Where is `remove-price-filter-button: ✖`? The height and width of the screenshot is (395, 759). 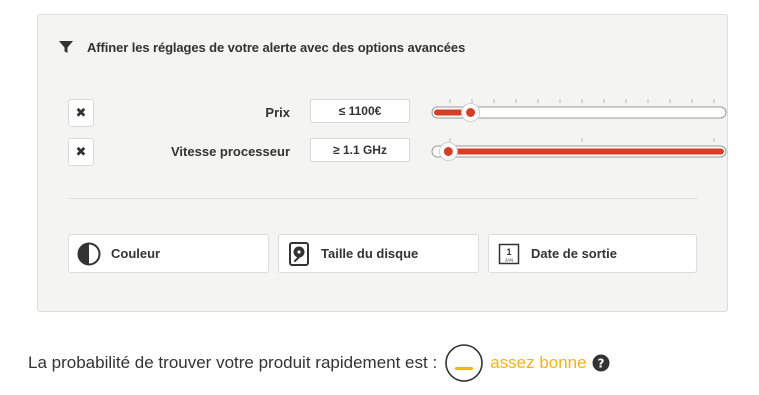
remove-price-filter-button: ✖ is located at coordinates (81, 113).